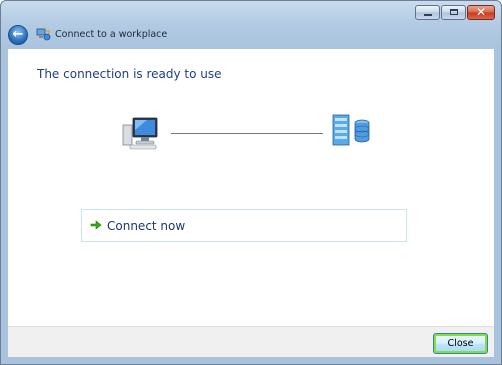 The height and width of the screenshot is (365, 502). I want to click on close-icon: ✕, so click(481, 12).